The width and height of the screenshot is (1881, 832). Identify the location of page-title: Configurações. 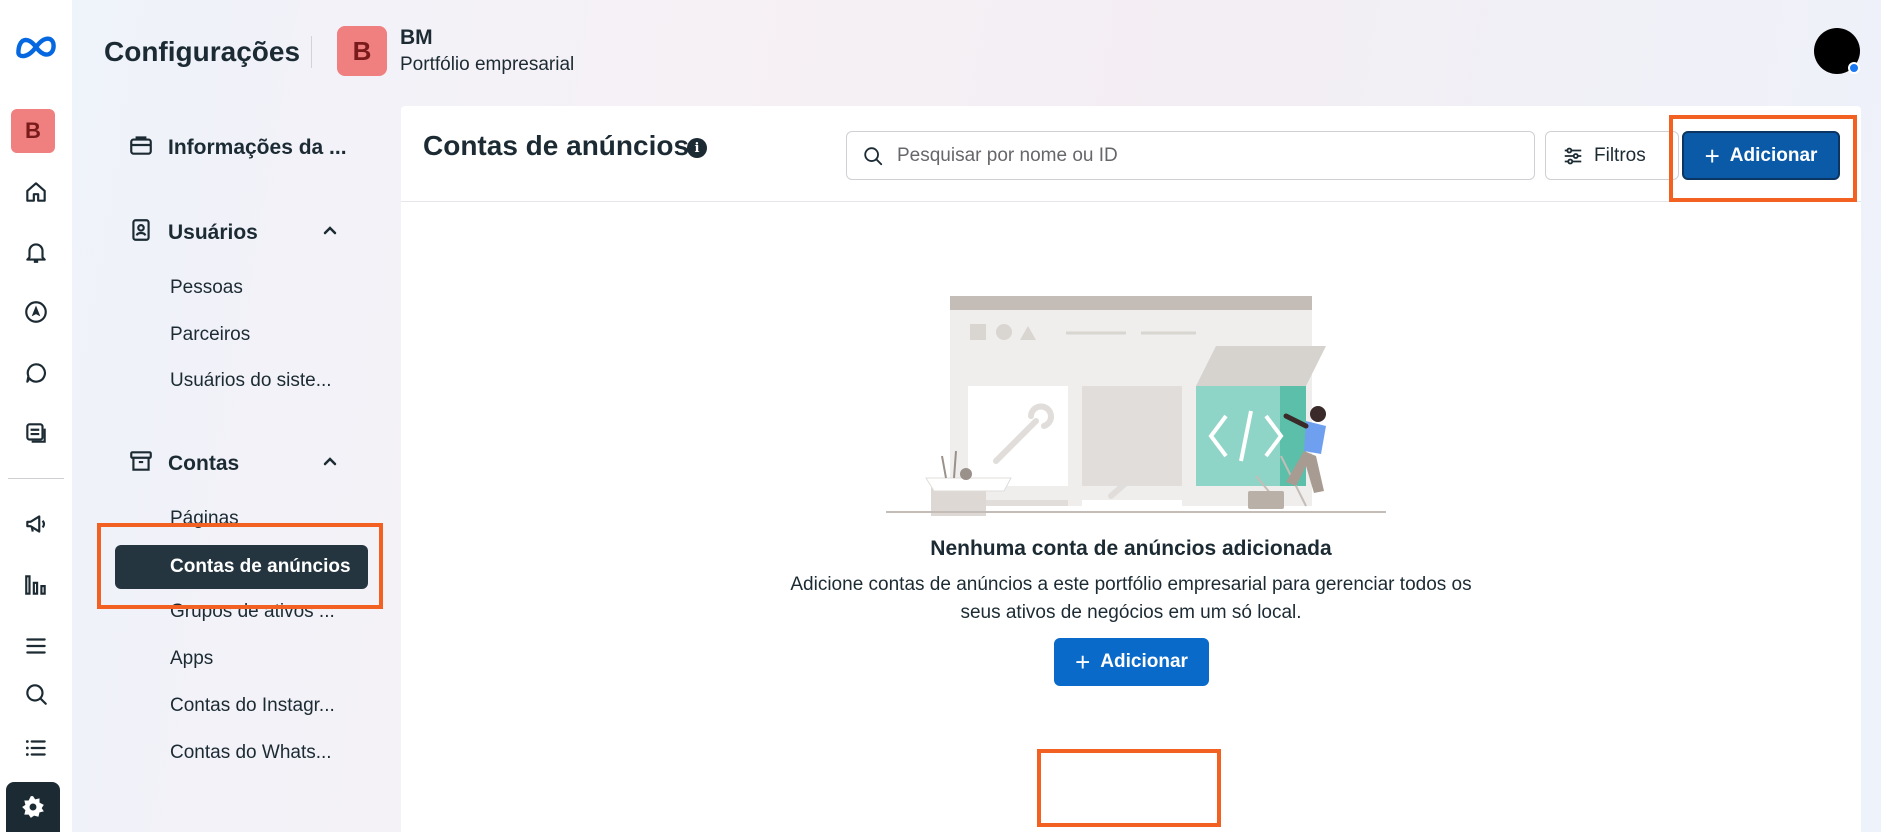
(202, 51).